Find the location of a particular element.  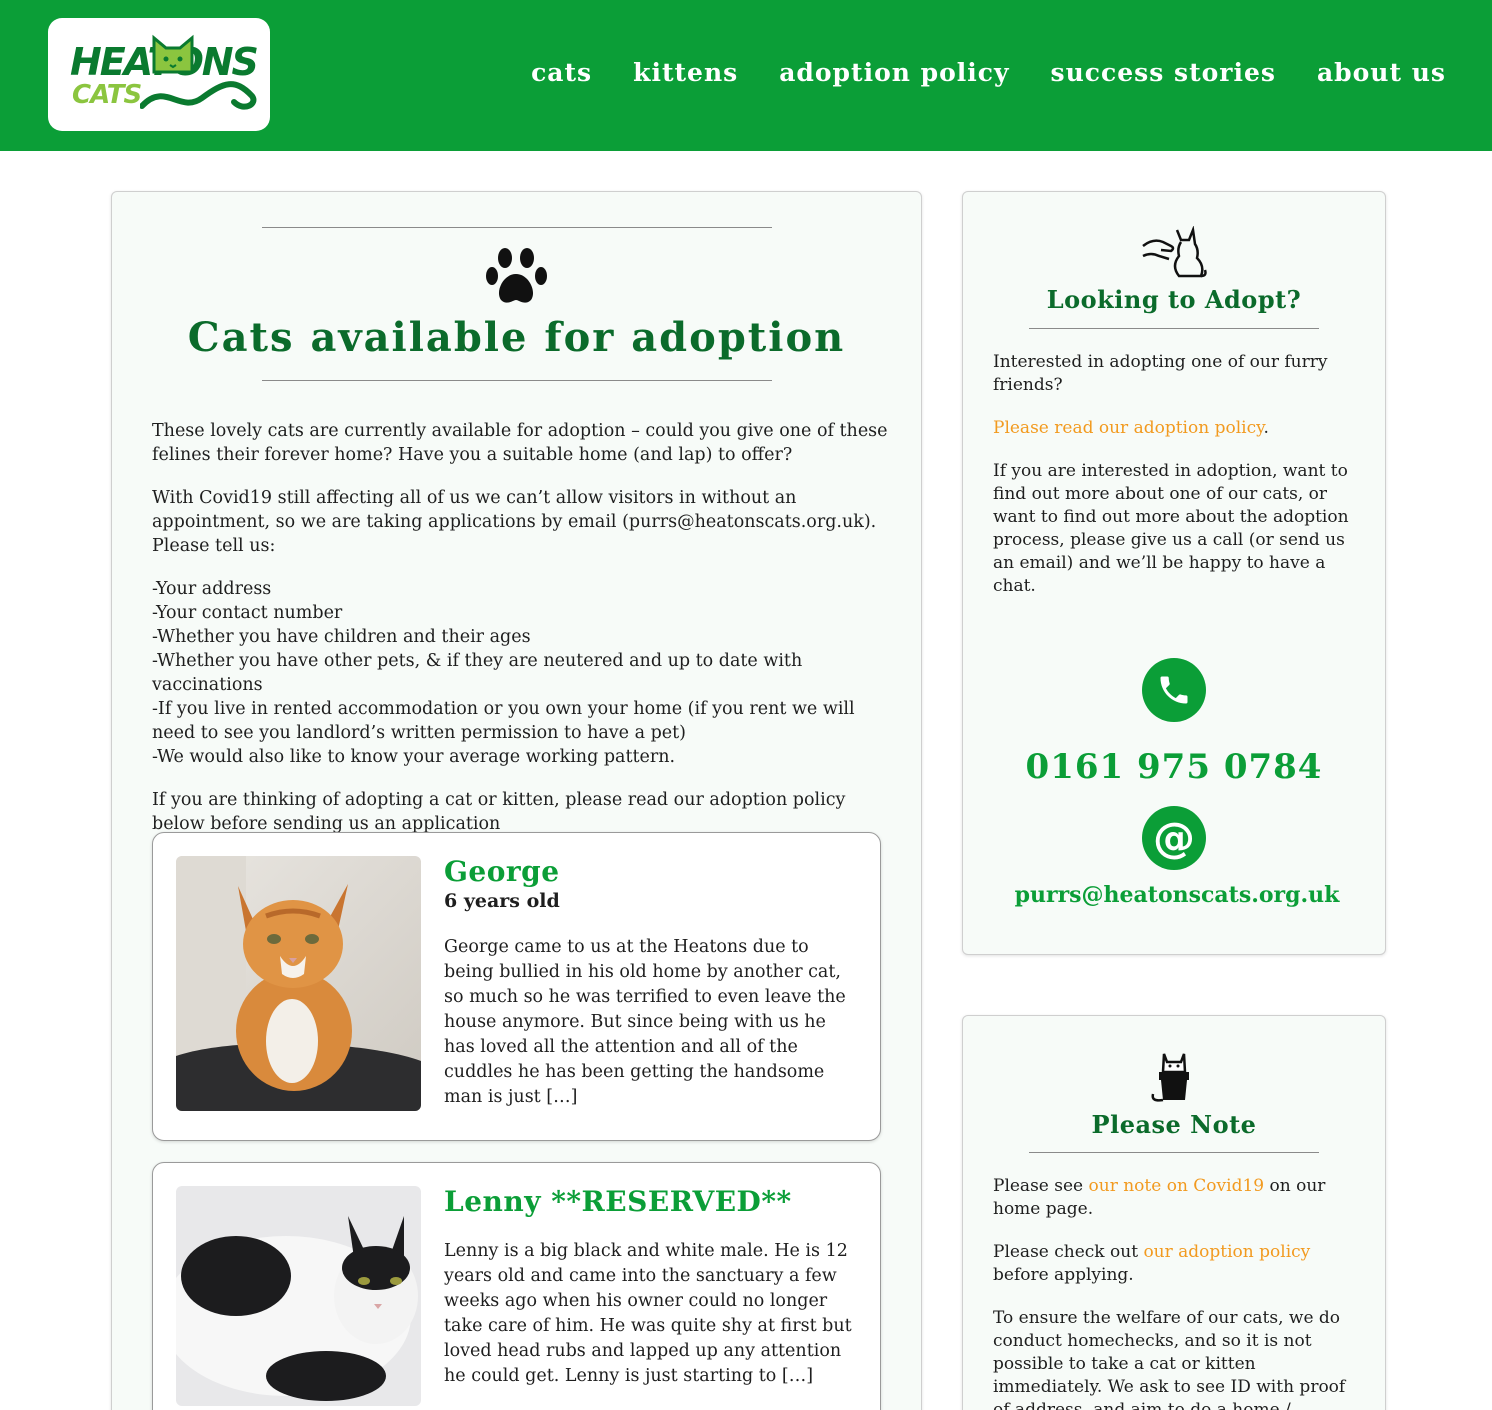

text: Please check out is located at coordinates (1068, 1252).